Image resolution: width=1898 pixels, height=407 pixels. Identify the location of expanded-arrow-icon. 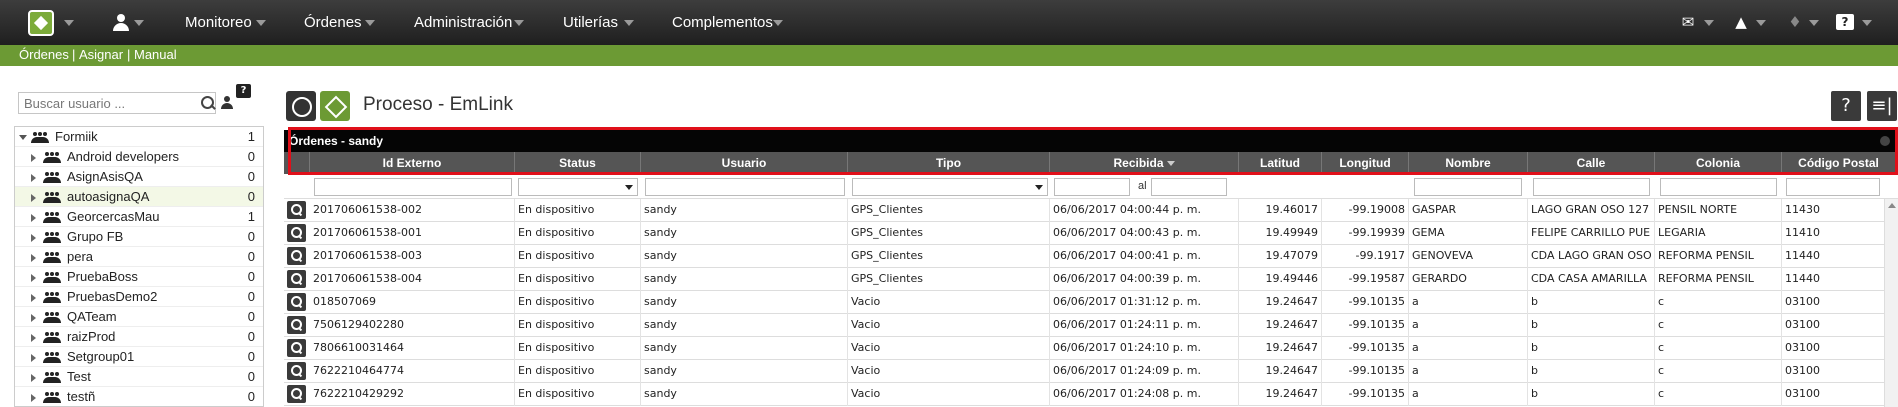
(23, 137).